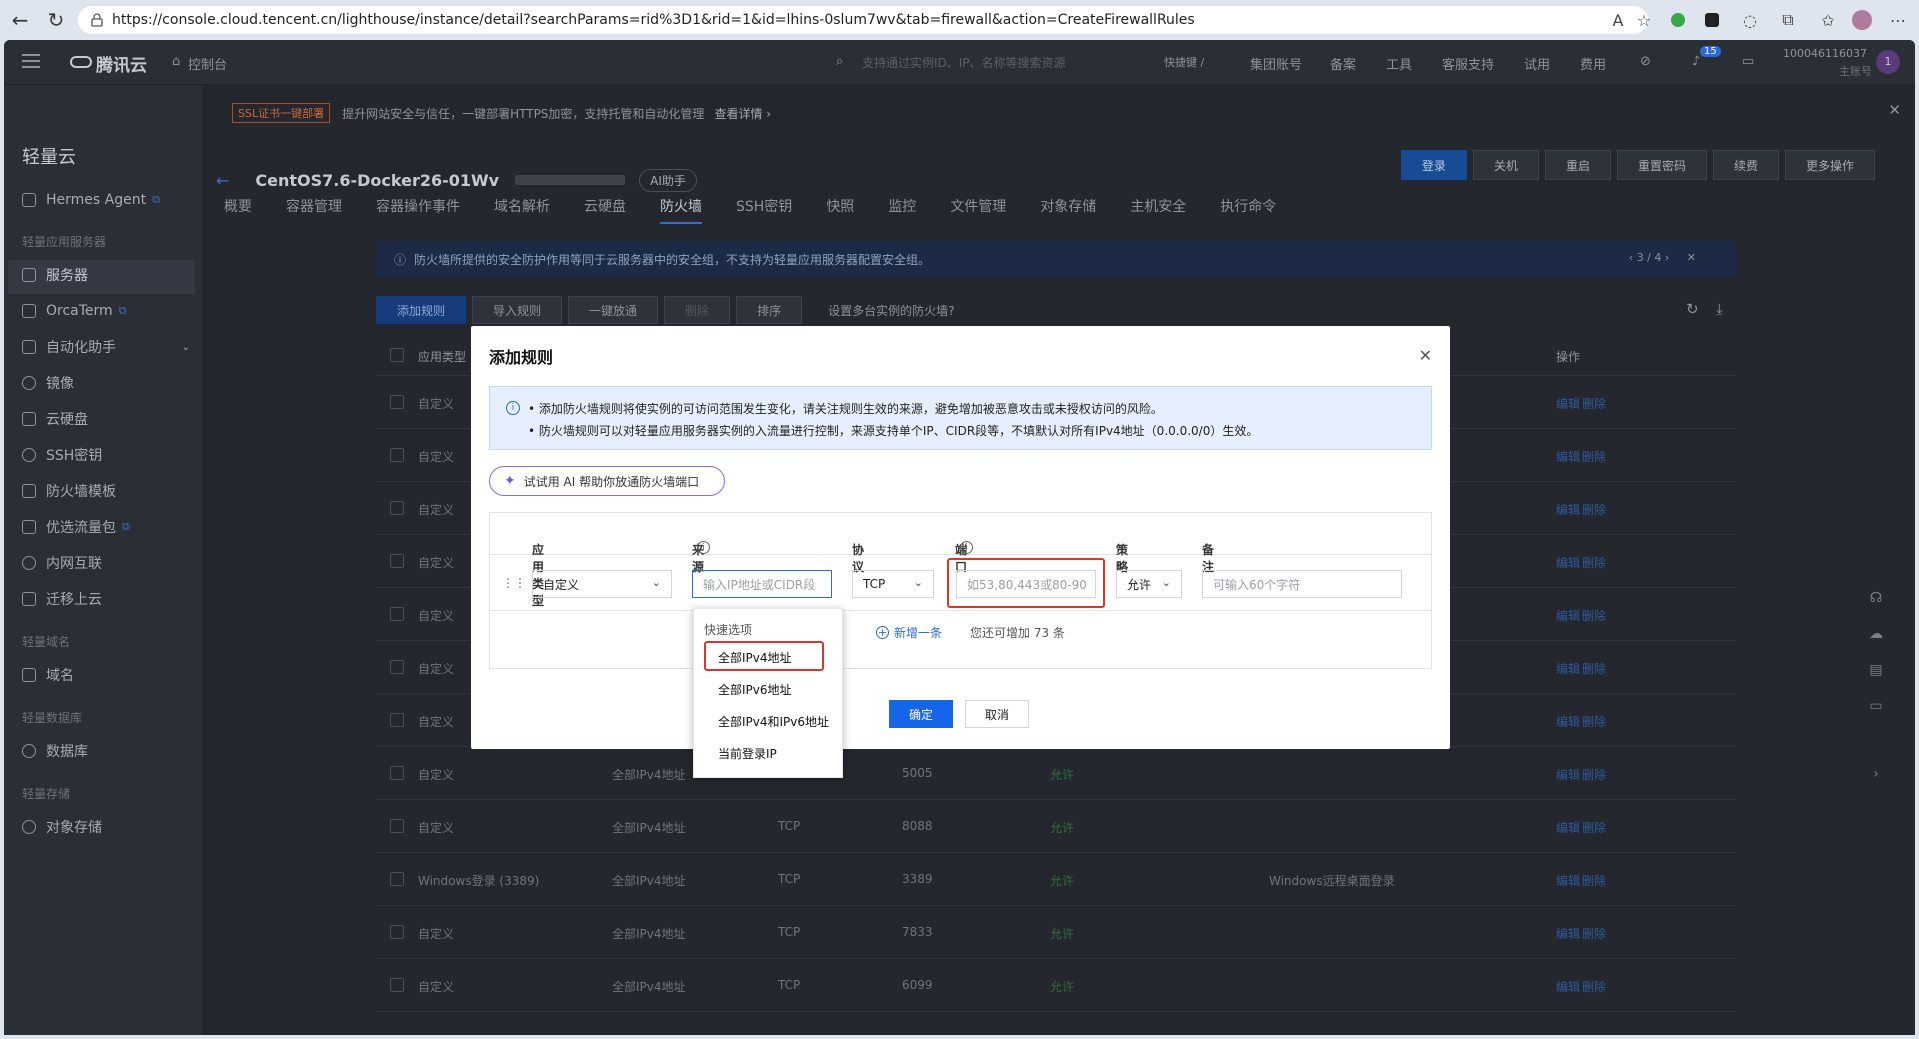 The width and height of the screenshot is (1919, 1039). I want to click on topbar-link-beian: 备案, so click(1343, 63).